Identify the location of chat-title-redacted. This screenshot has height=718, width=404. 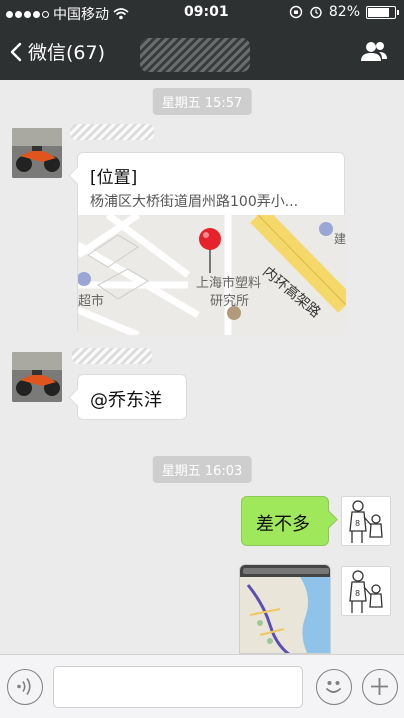
(195, 55).